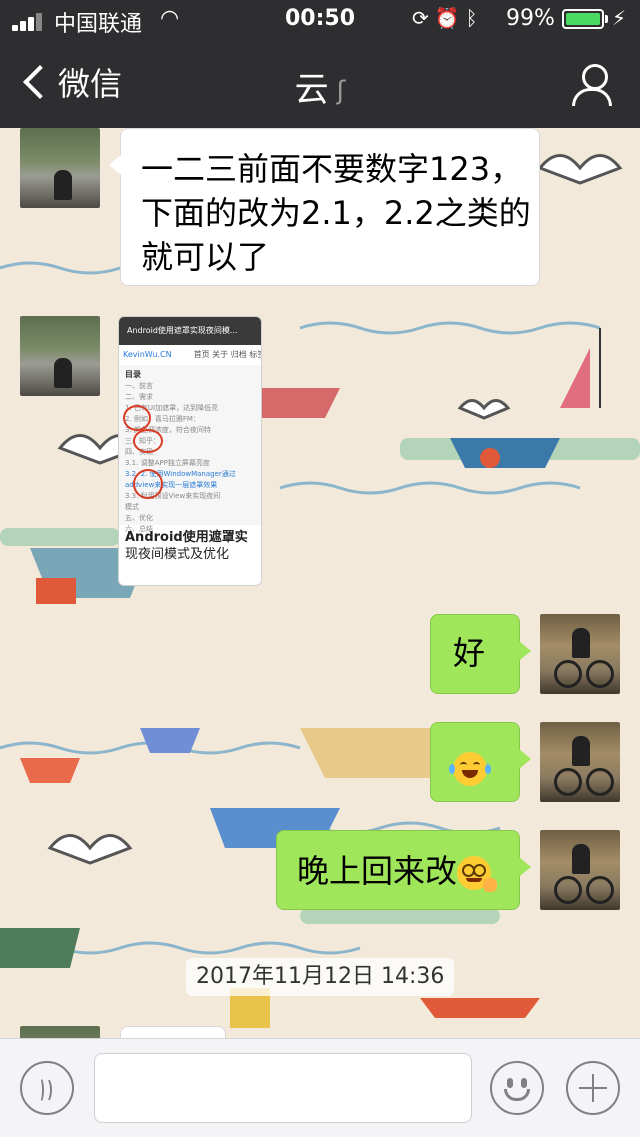 Image resolution: width=640 pixels, height=1137 pixels. What do you see at coordinates (186, 537) in the screenshot?
I see `image-article-title: Android使用遮罩实` at bounding box center [186, 537].